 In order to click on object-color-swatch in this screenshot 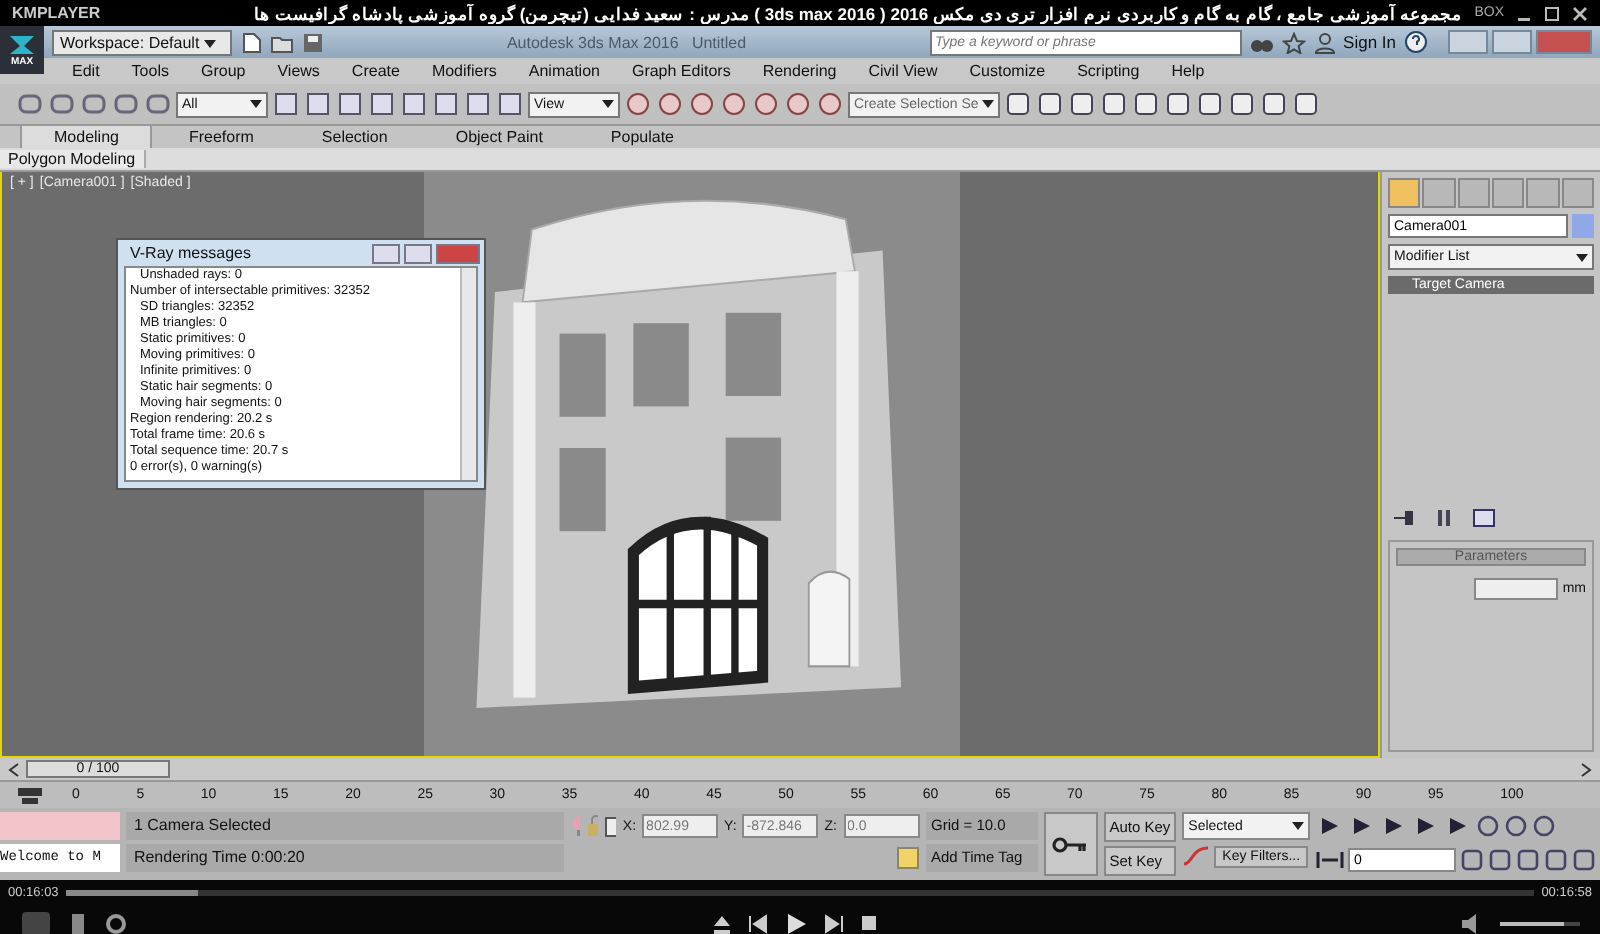, I will do `click(1583, 226)`.